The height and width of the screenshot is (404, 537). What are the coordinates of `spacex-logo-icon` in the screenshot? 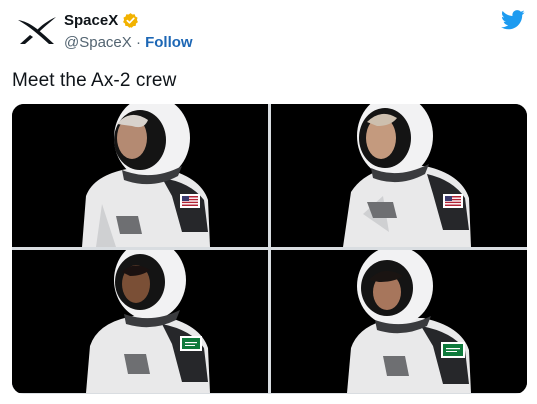 It's located at (37, 31).